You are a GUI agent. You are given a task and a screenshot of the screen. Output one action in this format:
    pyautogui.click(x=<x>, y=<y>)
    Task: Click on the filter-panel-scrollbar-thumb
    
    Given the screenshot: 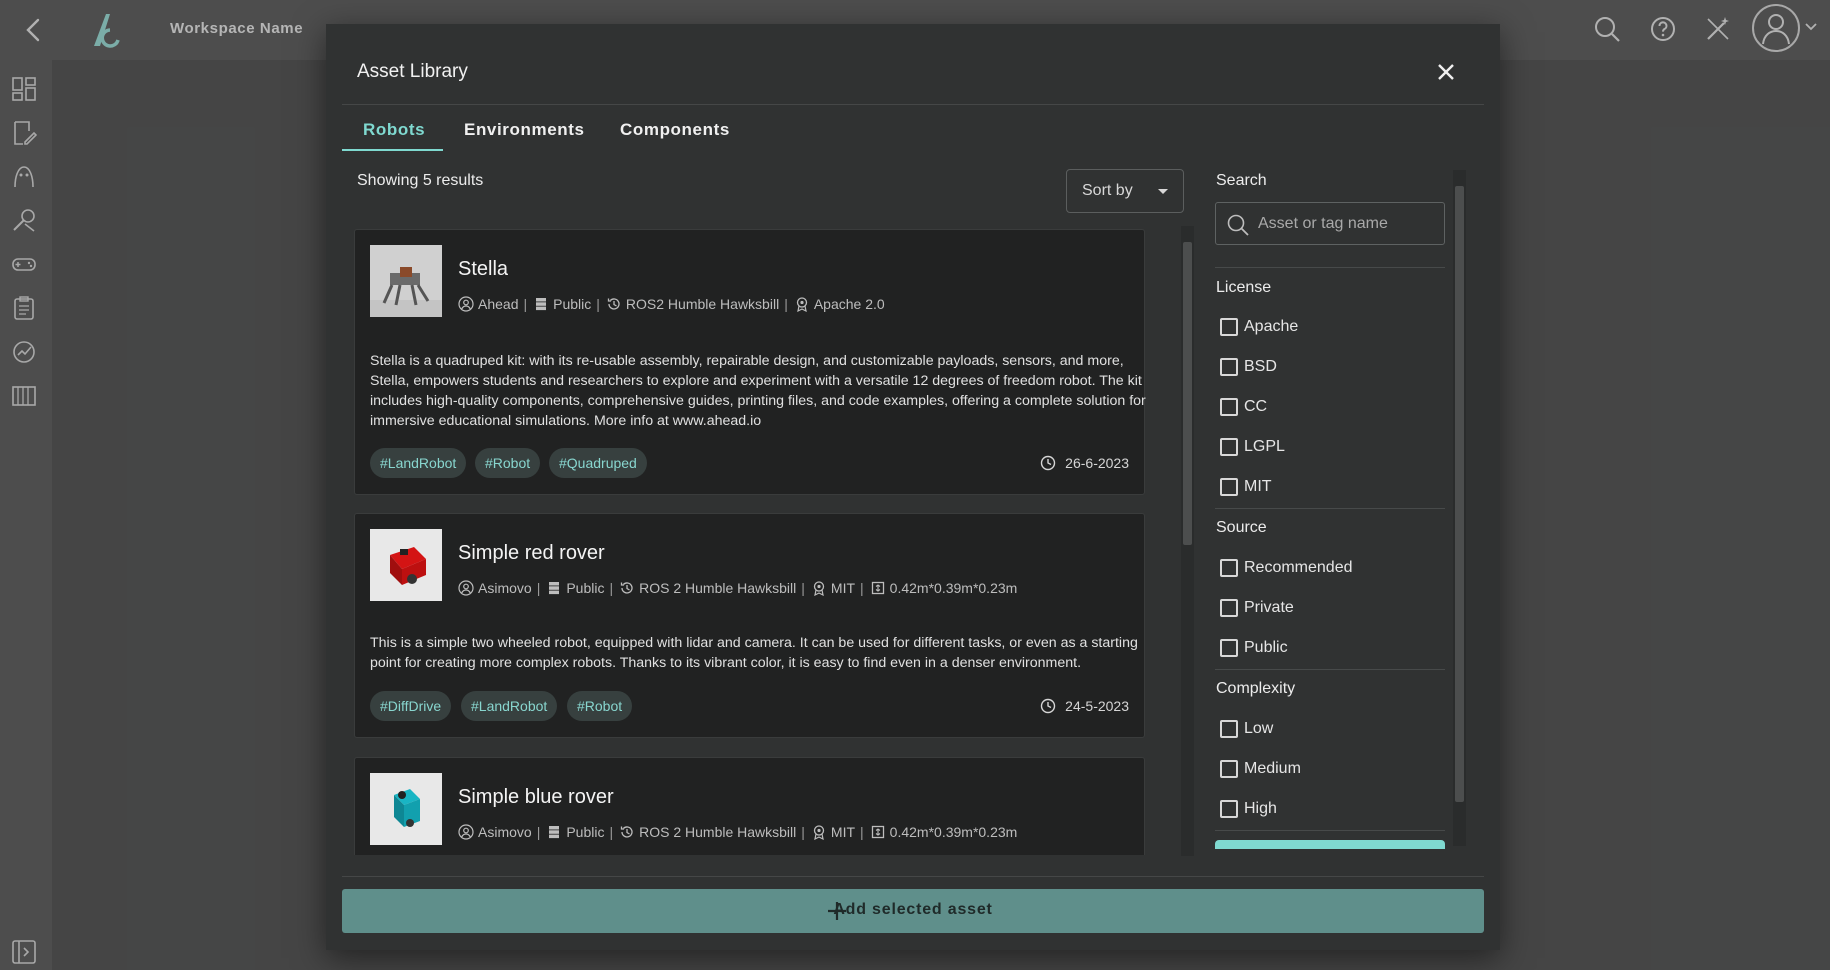 What is the action you would take?
    pyautogui.click(x=1459, y=494)
    